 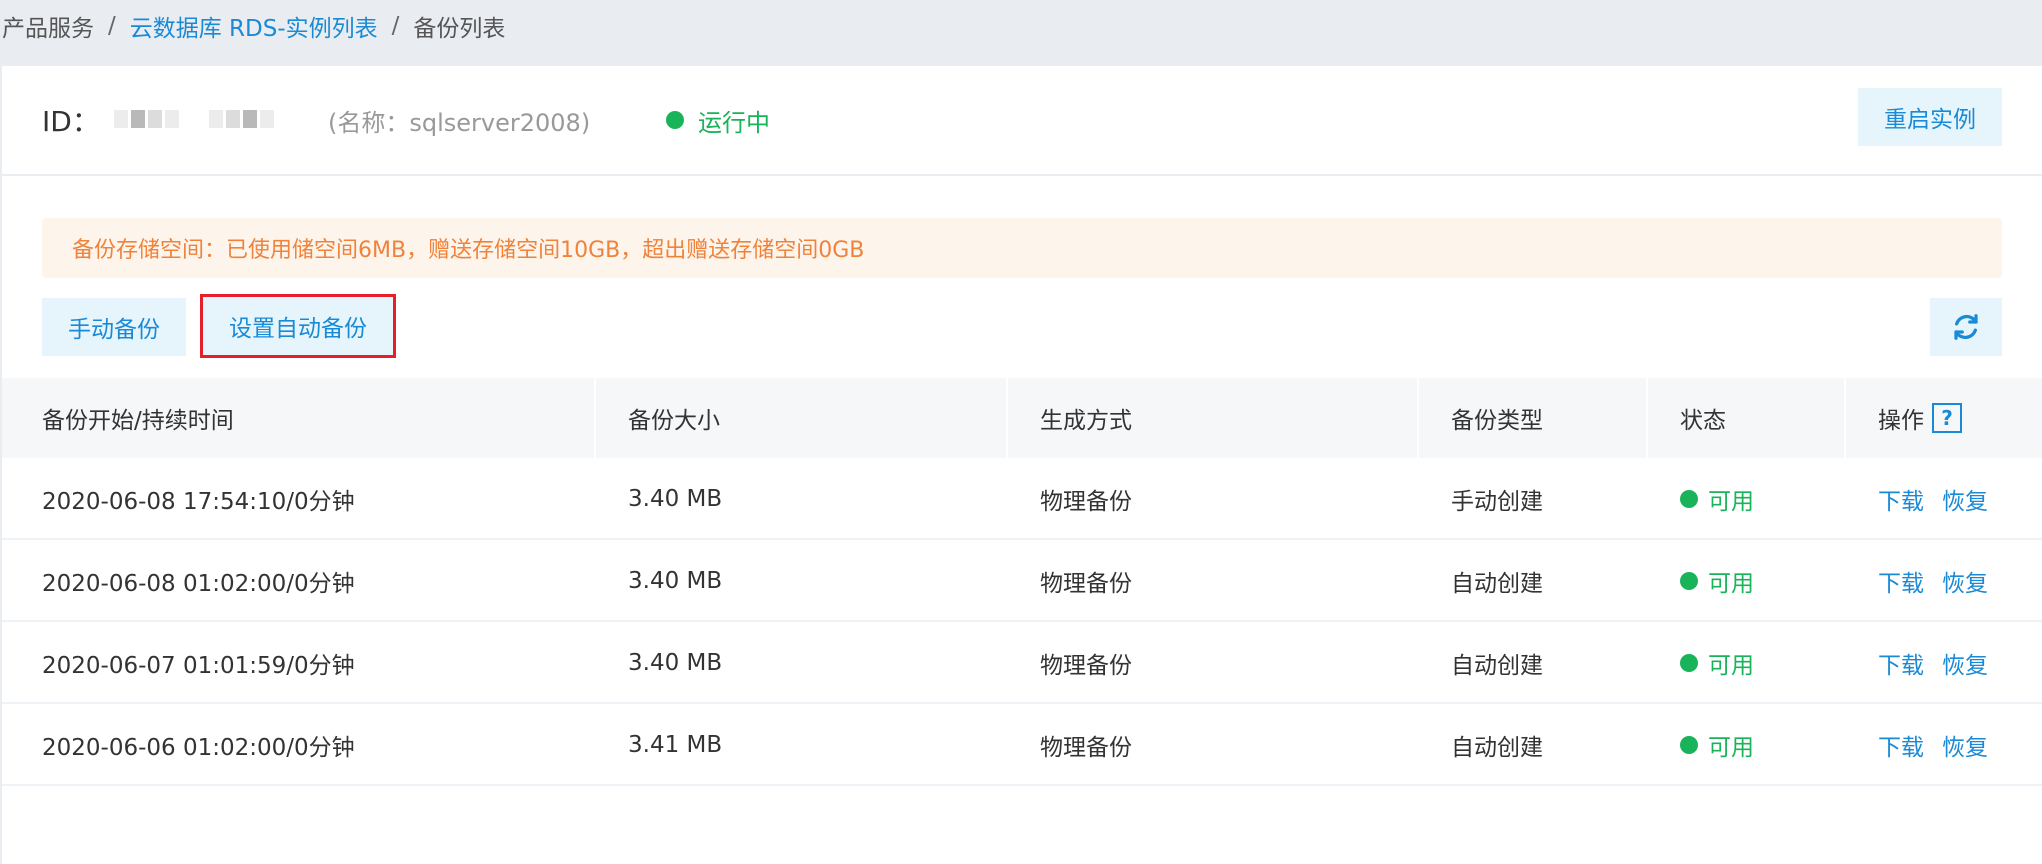 I want to click on instance-status: 运行中, so click(x=718, y=120).